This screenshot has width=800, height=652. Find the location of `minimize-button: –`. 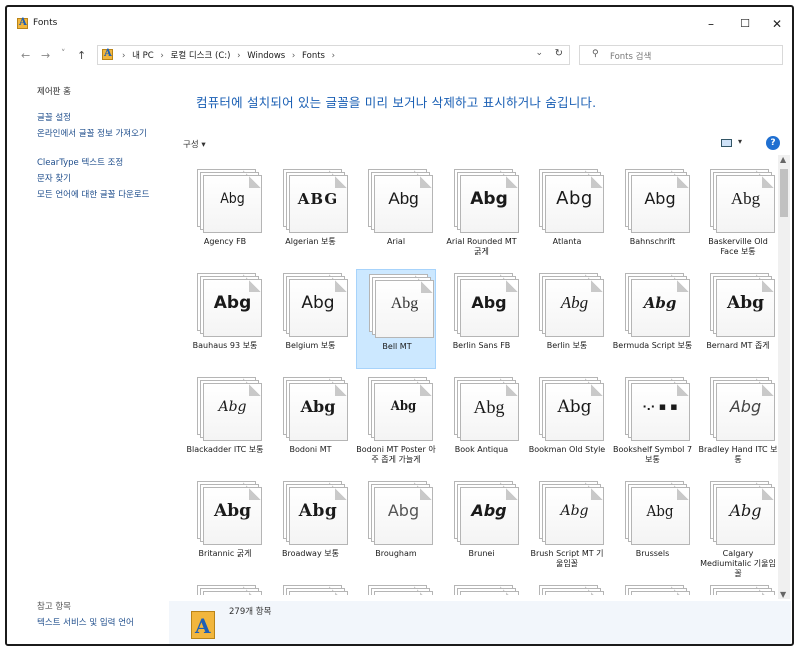

minimize-button: – is located at coordinates (711, 24).